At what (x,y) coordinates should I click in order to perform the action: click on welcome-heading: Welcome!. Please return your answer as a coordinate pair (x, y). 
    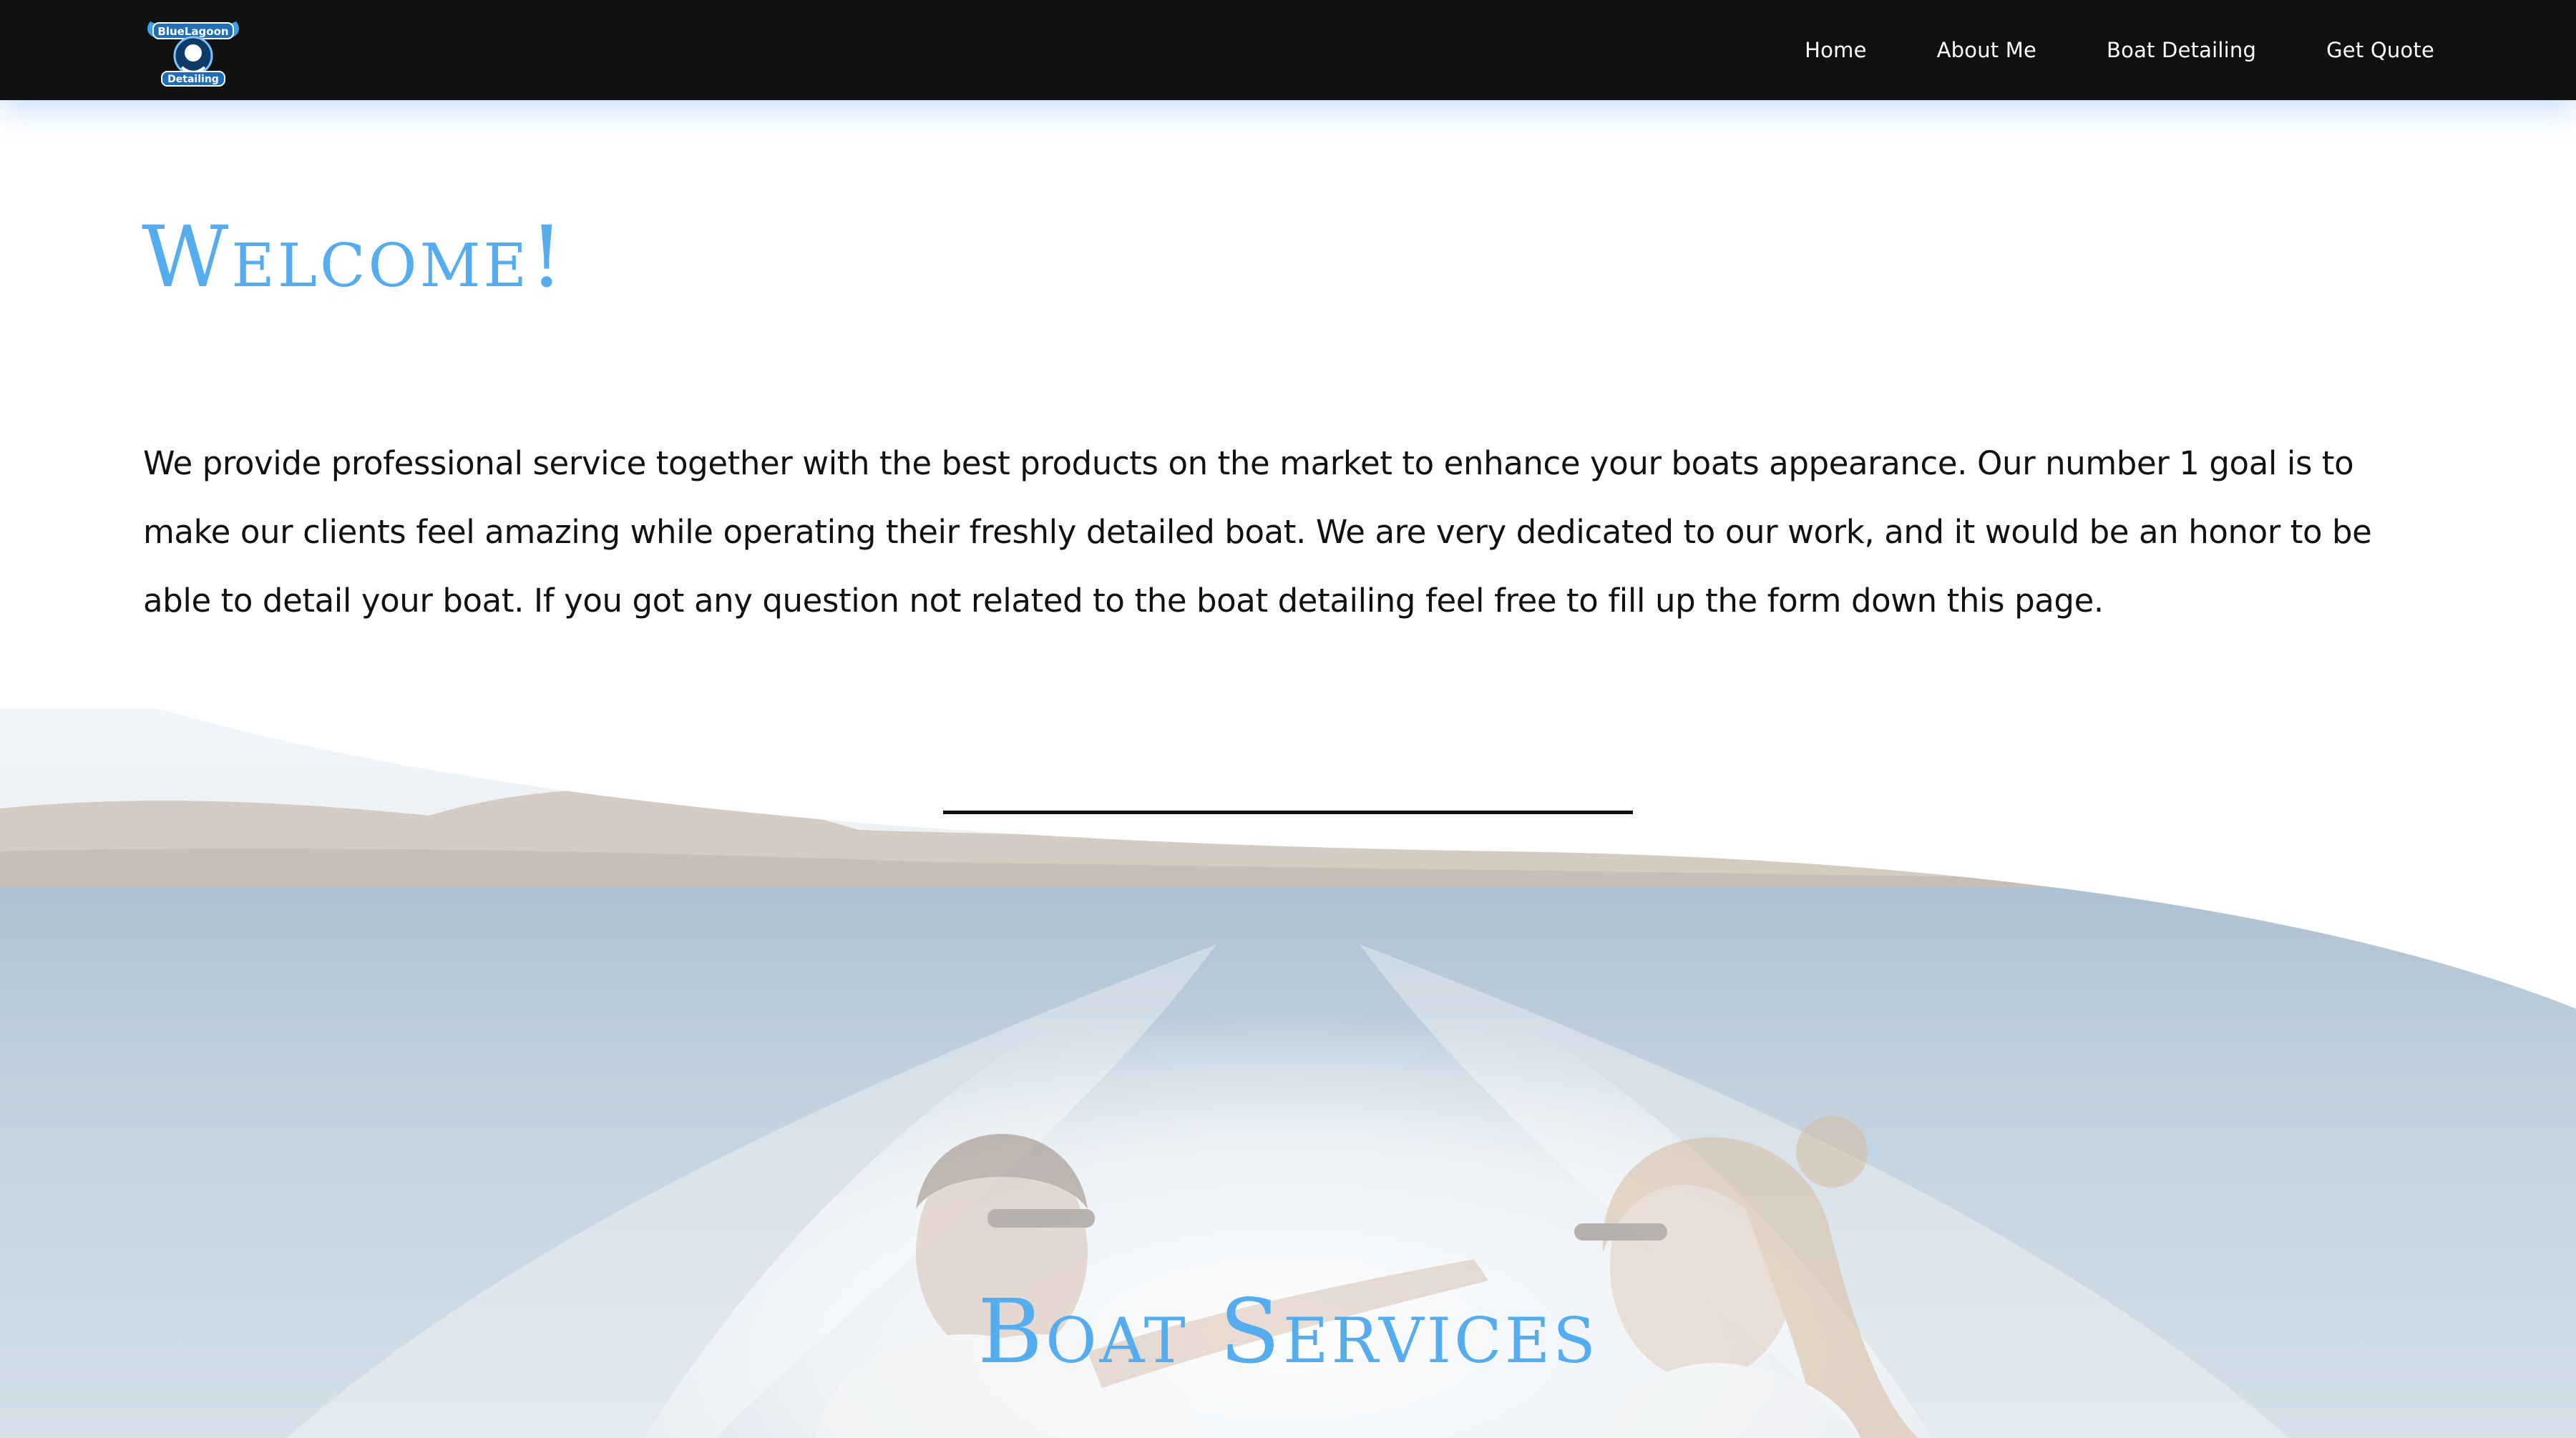
    Looking at the image, I should click on (354, 256).